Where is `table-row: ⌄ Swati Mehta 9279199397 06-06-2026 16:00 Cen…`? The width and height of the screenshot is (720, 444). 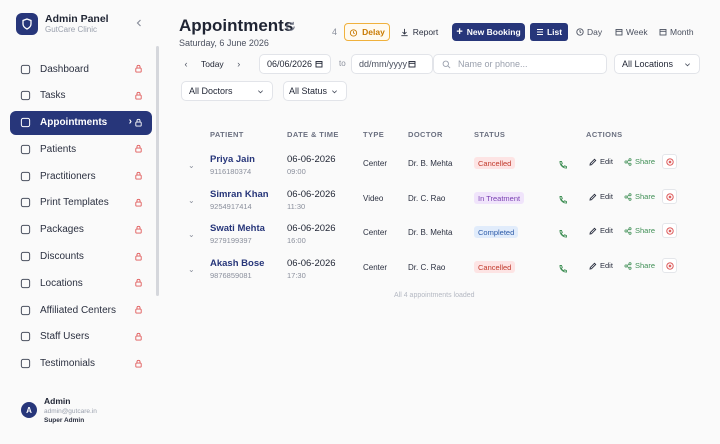
table-row: ⌄ Swati Mehta 9279199397 06-06-2026 16:00 Cen… is located at coordinates (441, 239).